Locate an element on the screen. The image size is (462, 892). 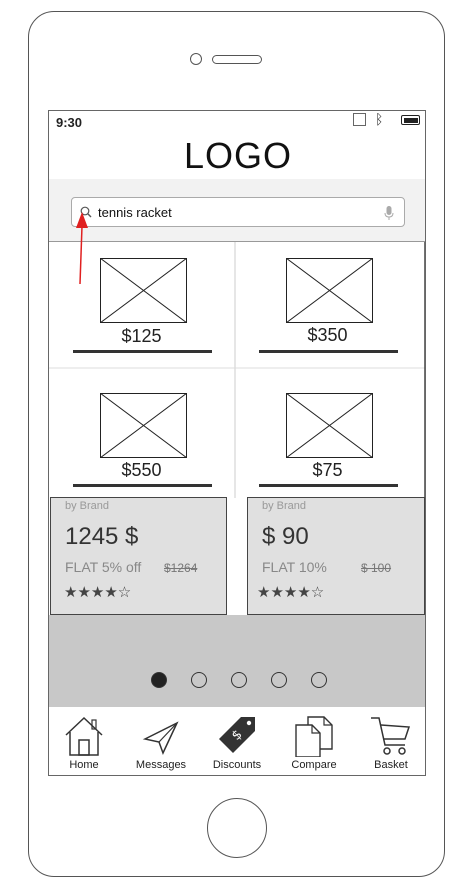
product-card: $350 is located at coordinates (327, 304).